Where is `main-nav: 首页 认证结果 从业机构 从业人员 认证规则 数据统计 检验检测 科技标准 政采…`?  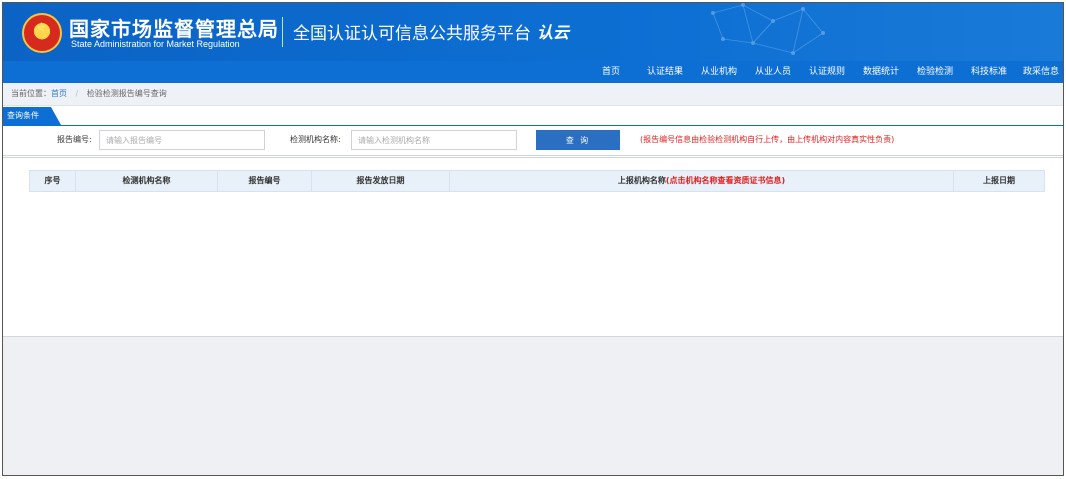 main-nav: 首页 认证结果 从业机构 从业人员 认证规则 数据统计 检验检测 科技标准 政采… is located at coordinates (533, 72).